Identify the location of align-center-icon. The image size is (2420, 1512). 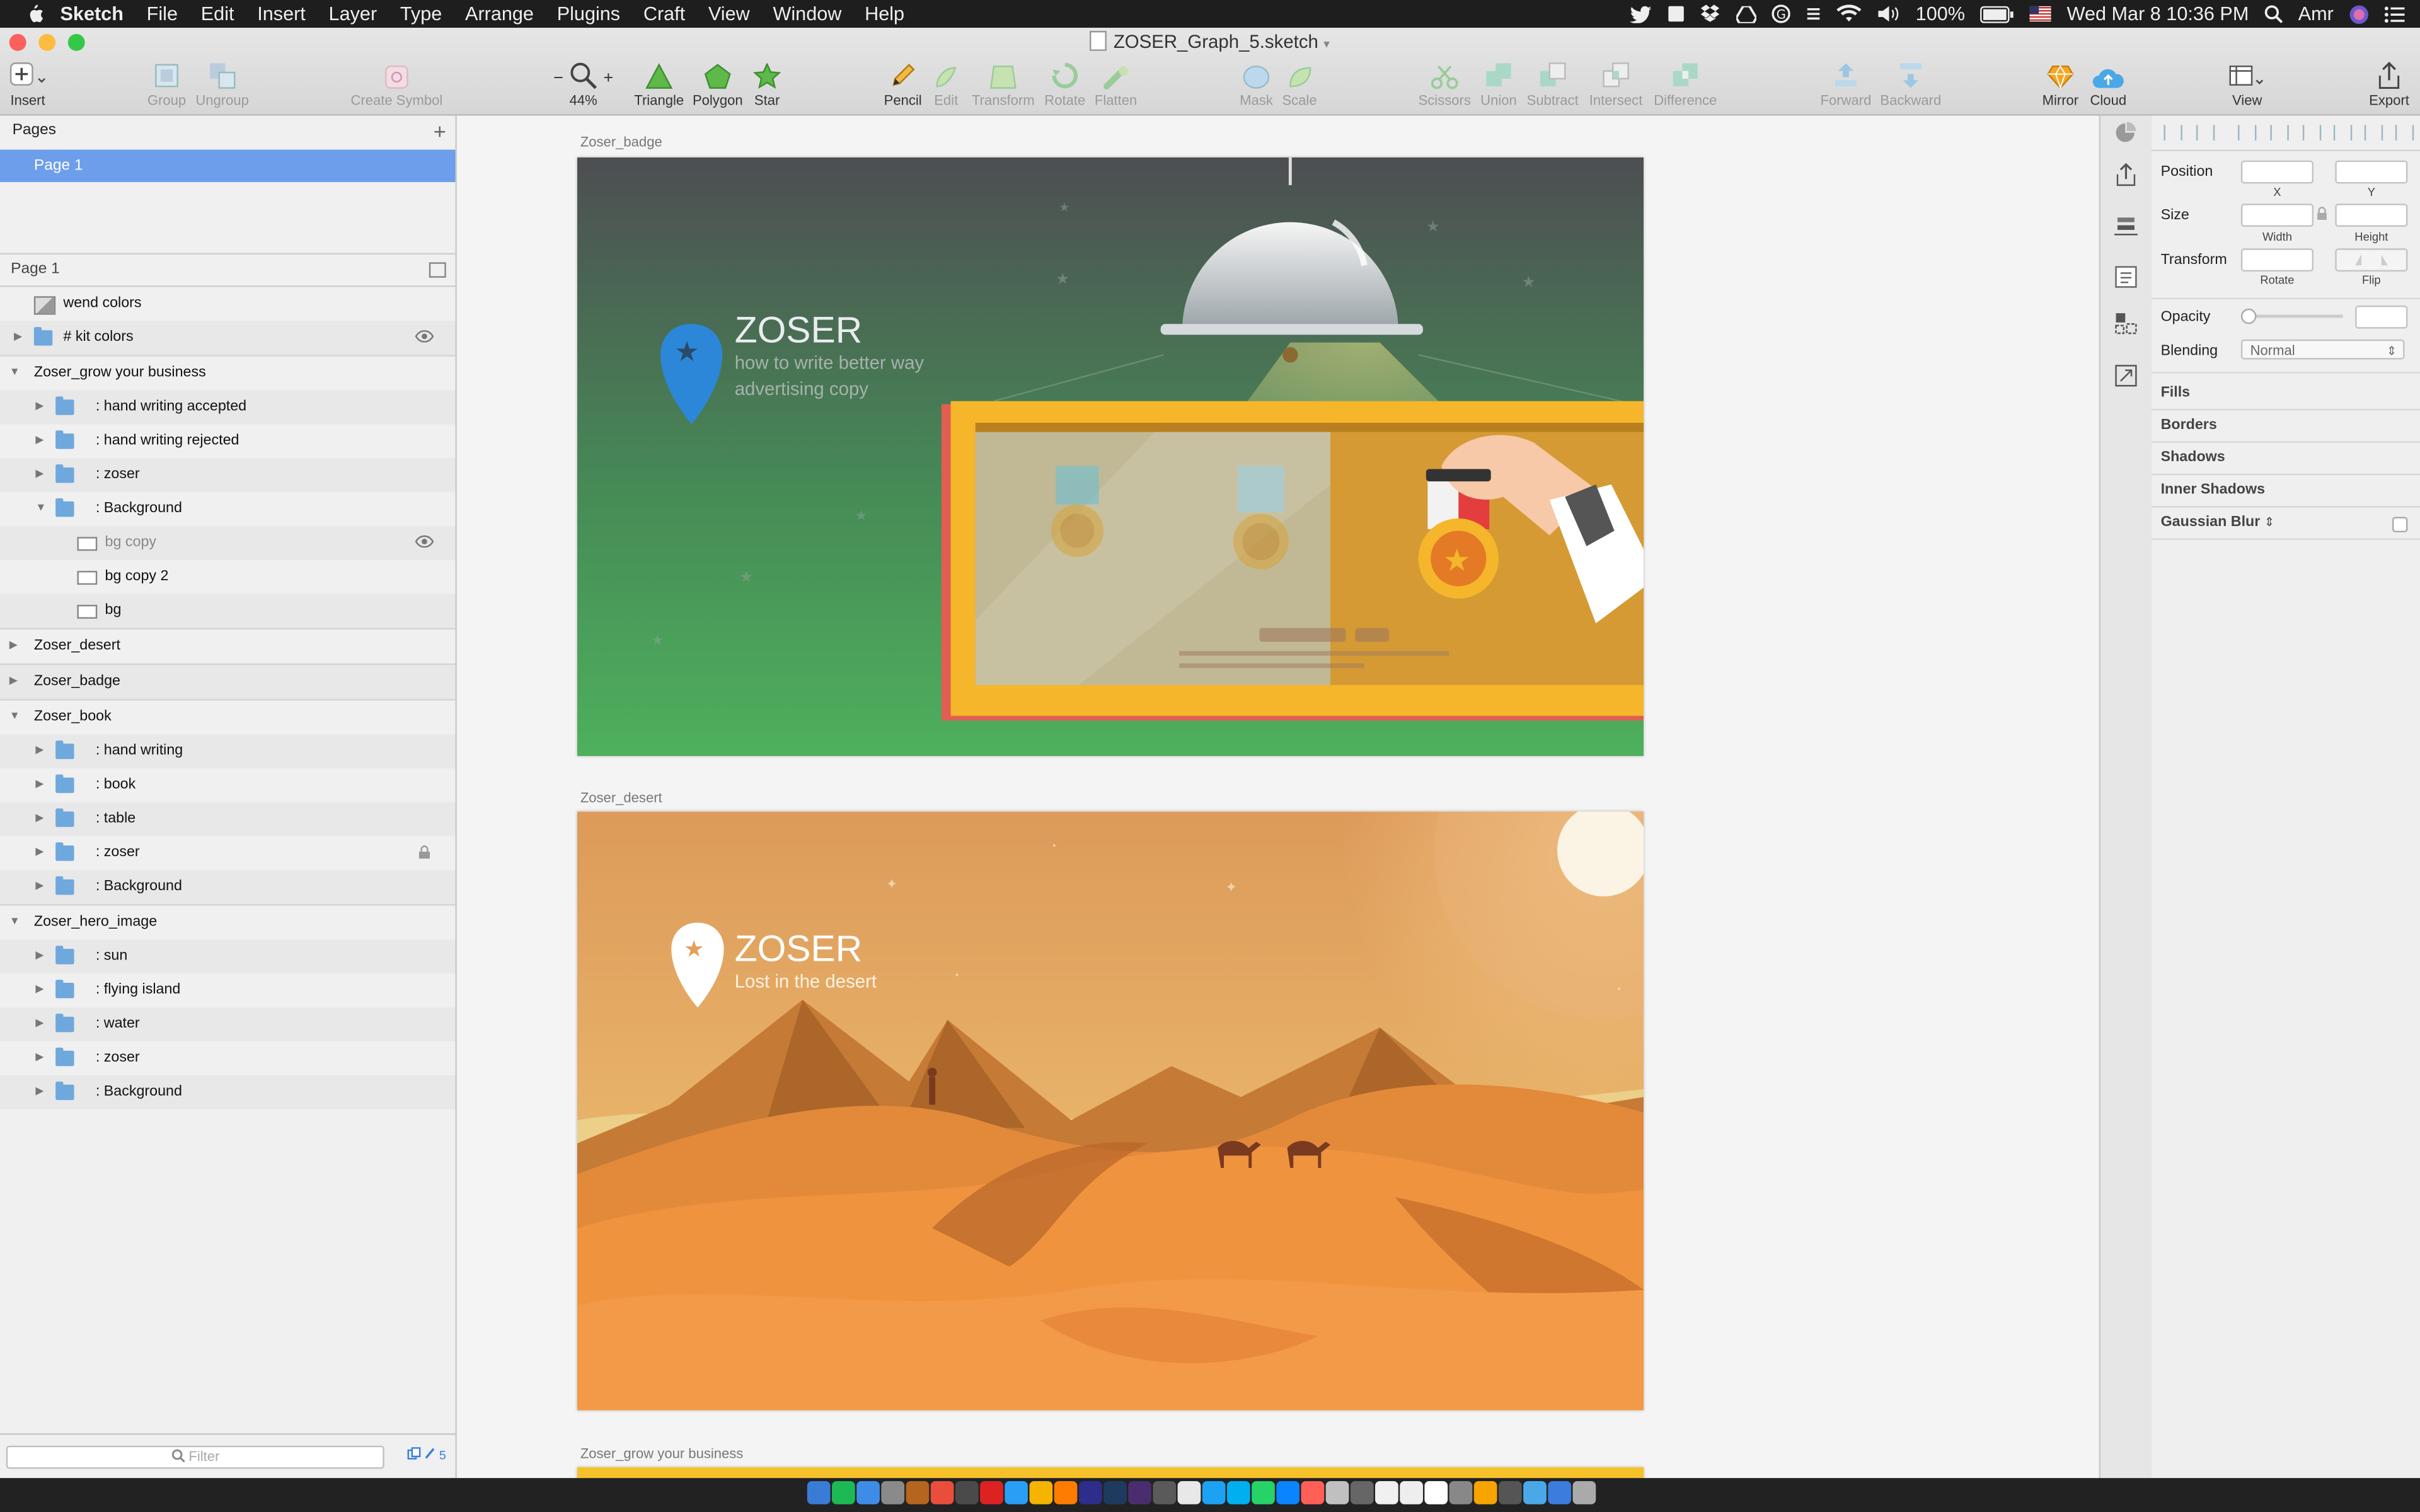
(2280, 132).